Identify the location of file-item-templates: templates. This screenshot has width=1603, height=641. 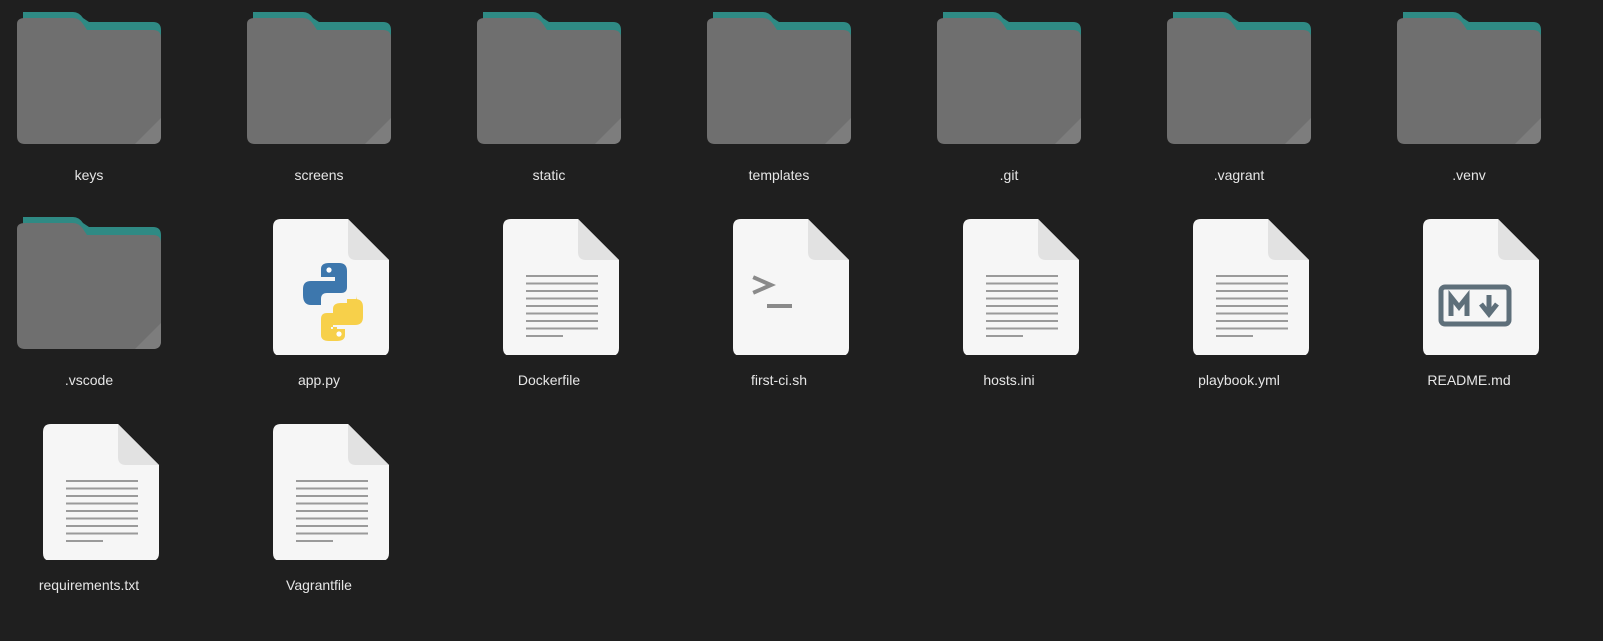
(807, 102).